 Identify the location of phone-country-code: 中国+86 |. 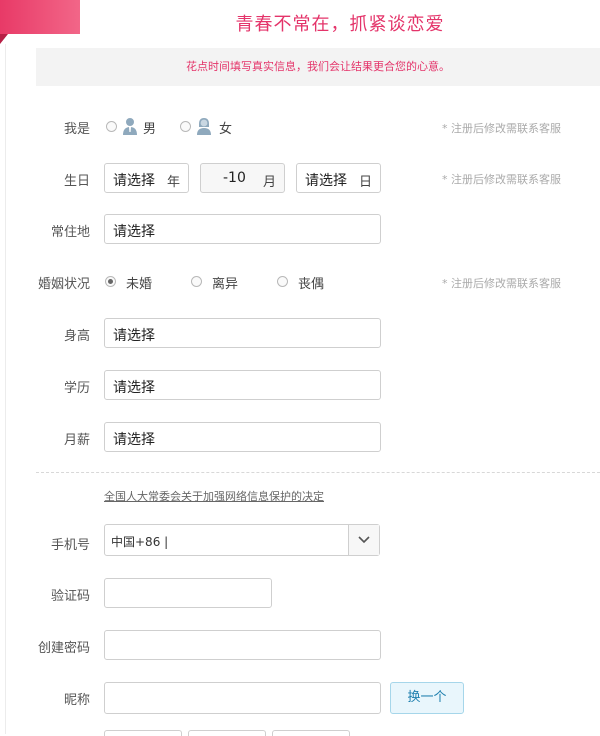
(140, 542).